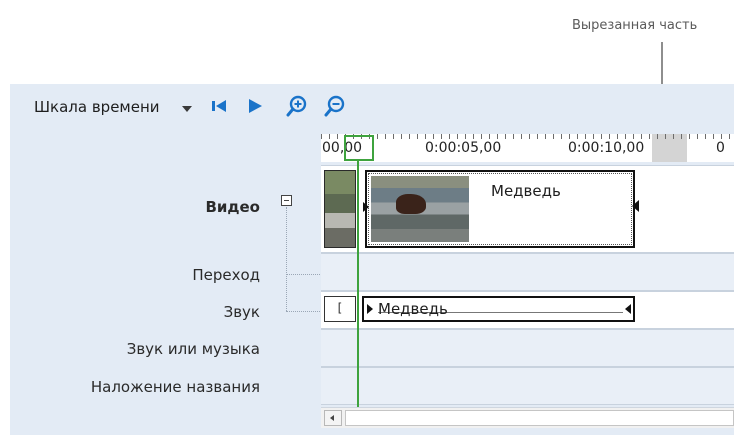 This screenshot has width=734, height=435. Describe the element at coordinates (635, 206) in the screenshot. I see `trim-handle-right-icon` at that location.